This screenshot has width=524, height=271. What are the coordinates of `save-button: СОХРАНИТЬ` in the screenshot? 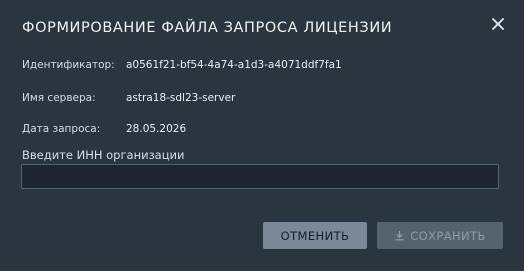 It's located at (440, 235).